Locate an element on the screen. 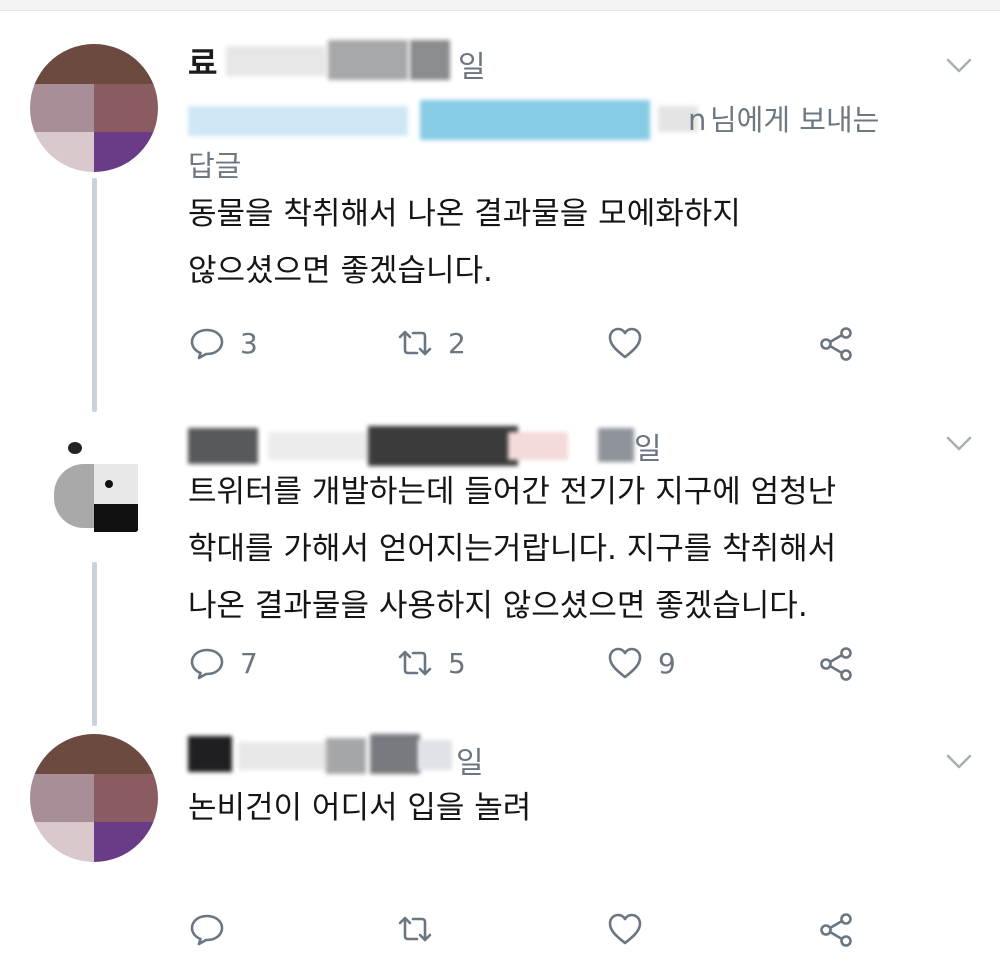 Image resolution: width=1000 pixels, height=961 pixels. user-name-fragment: 료 is located at coordinates (203, 63).